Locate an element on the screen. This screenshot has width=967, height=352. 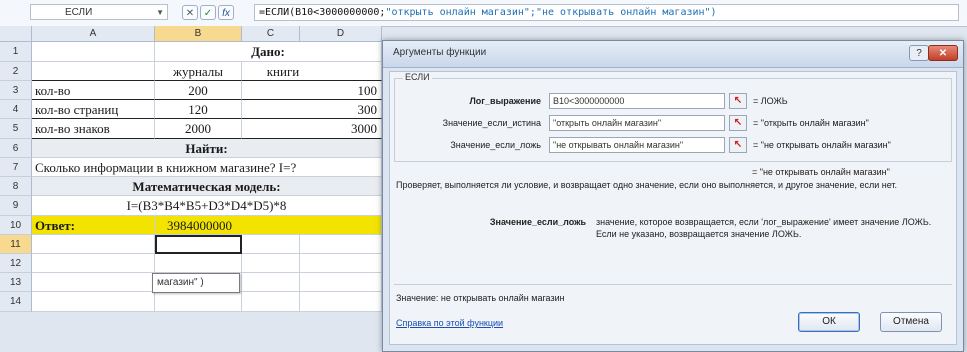
enter-icon: ✓ is located at coordinates (208, 12).